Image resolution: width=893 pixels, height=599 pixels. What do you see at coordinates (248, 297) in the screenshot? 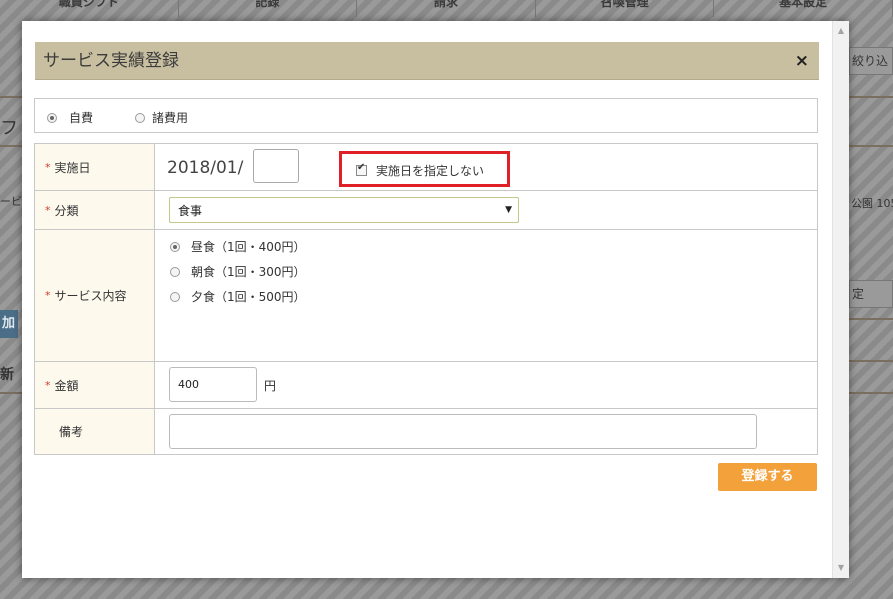
I see `service-option-label: 夕食（1回・500円）` at bounding box center [248, 297].